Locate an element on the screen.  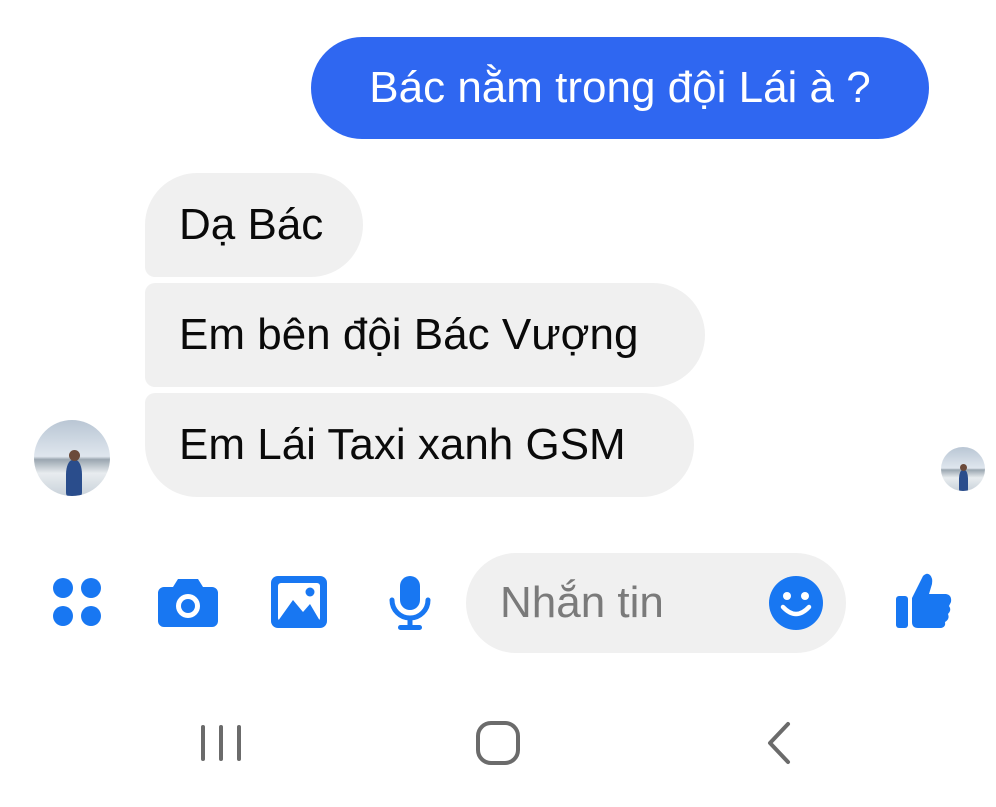
outgoing-message-text: Bác nằm trong đội Lái à ? is located at coordinates (620, 87).